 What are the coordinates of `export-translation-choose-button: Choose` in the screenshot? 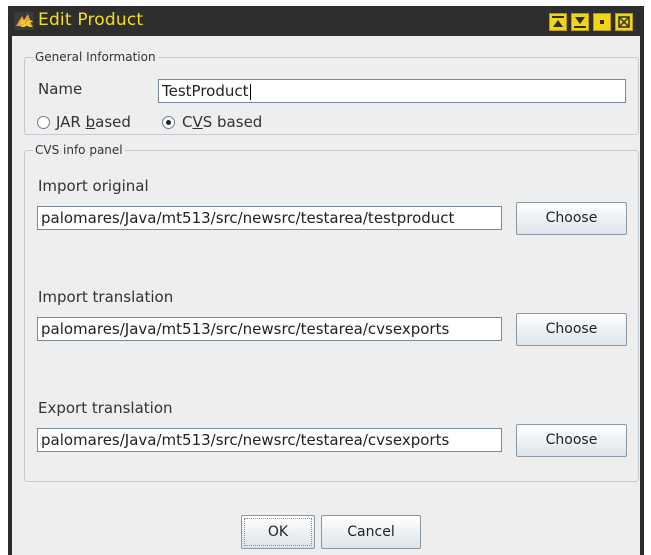 It's located at (571, 440).